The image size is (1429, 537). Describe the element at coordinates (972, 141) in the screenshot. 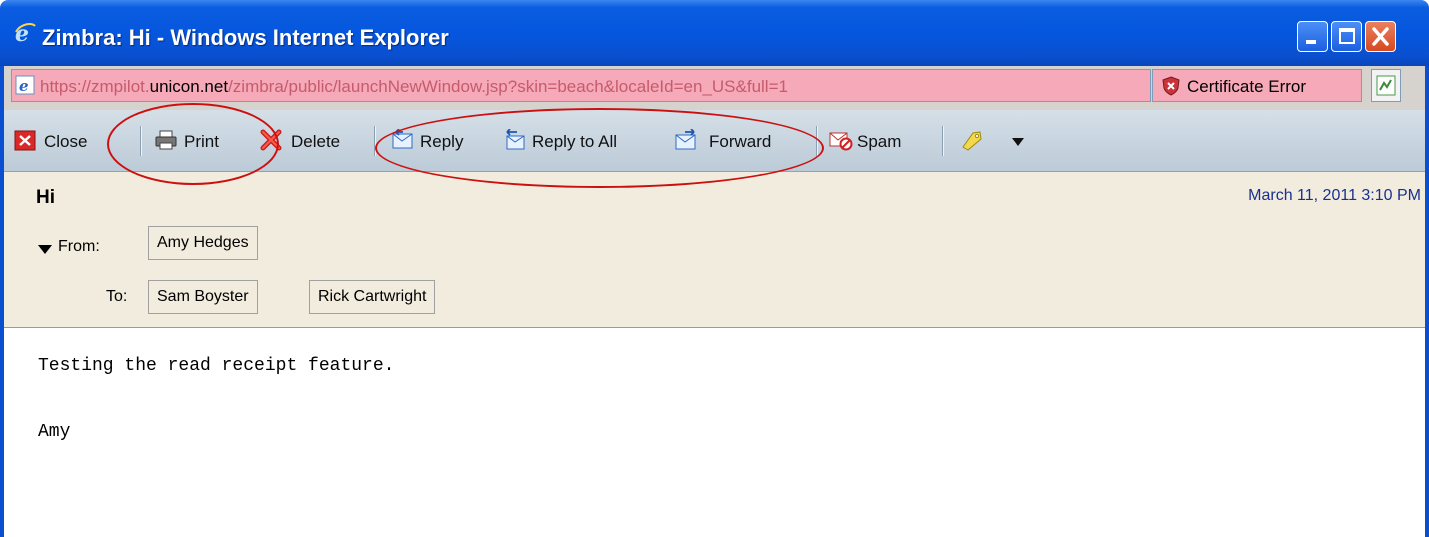

I see `tag-icon` at that location.